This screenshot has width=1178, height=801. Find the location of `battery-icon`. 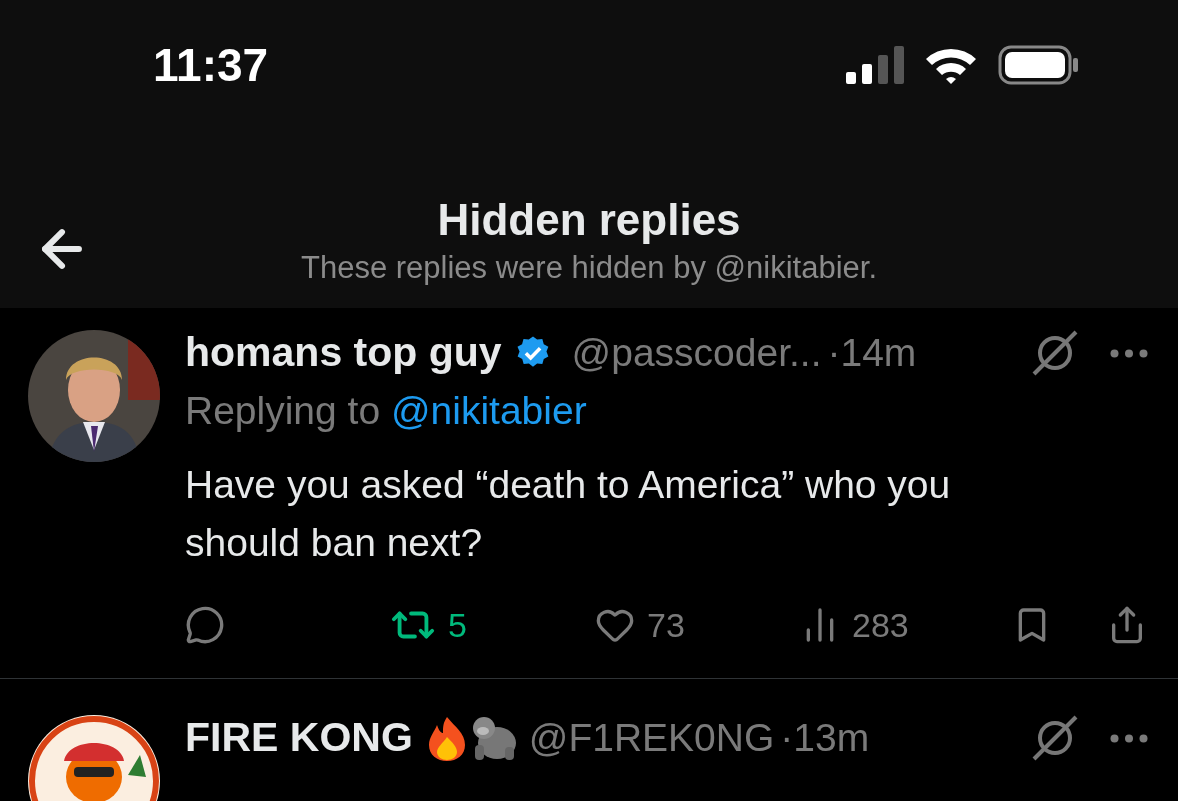

battery-icon is located at coordinates (1039, 65).